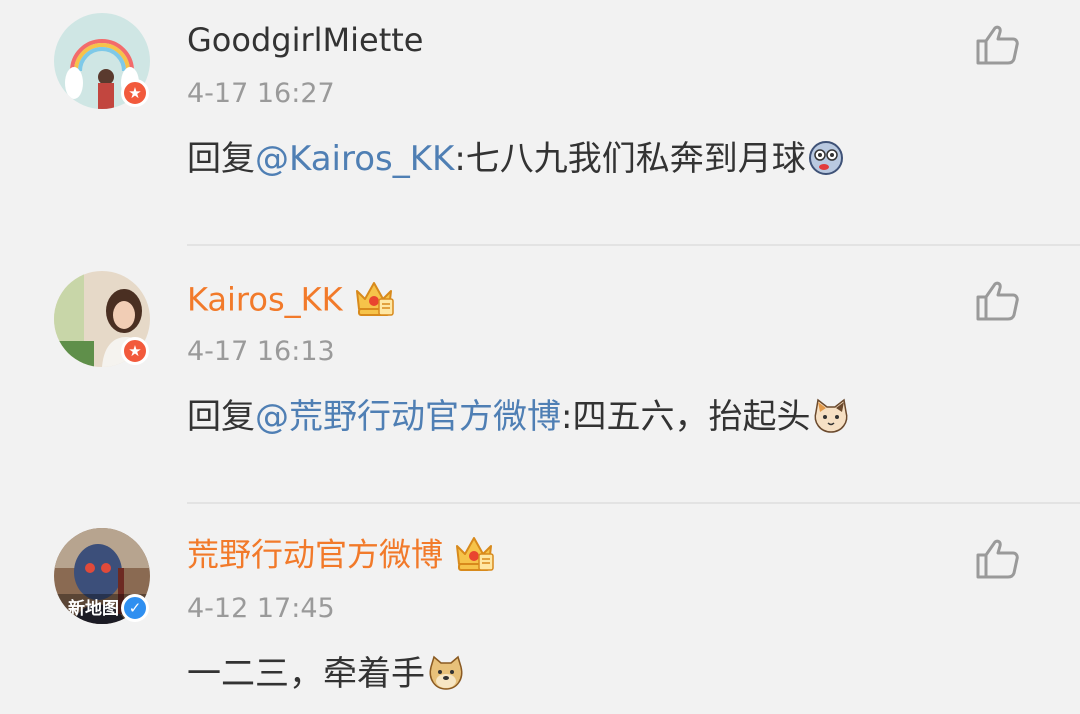  What do you see at coordinates (686, 417) in the screenshot?
I see `comment-body: :四五六，抬起头` at bounding box center [686, 417].